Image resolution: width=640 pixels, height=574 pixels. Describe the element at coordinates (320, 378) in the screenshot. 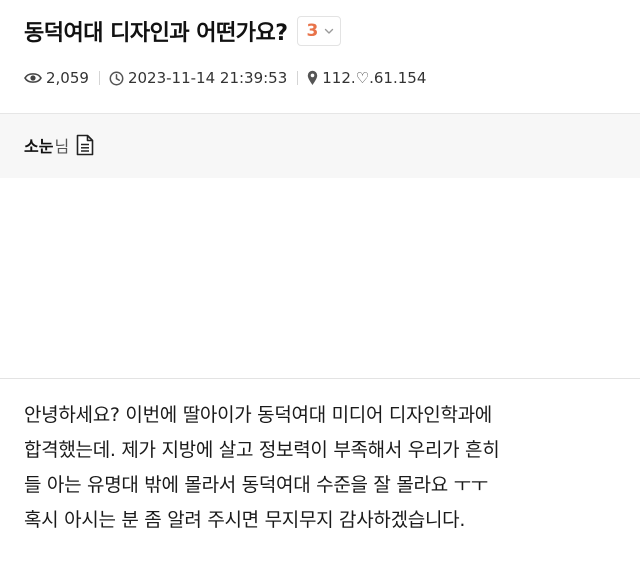

I see `content-divider` at that location.